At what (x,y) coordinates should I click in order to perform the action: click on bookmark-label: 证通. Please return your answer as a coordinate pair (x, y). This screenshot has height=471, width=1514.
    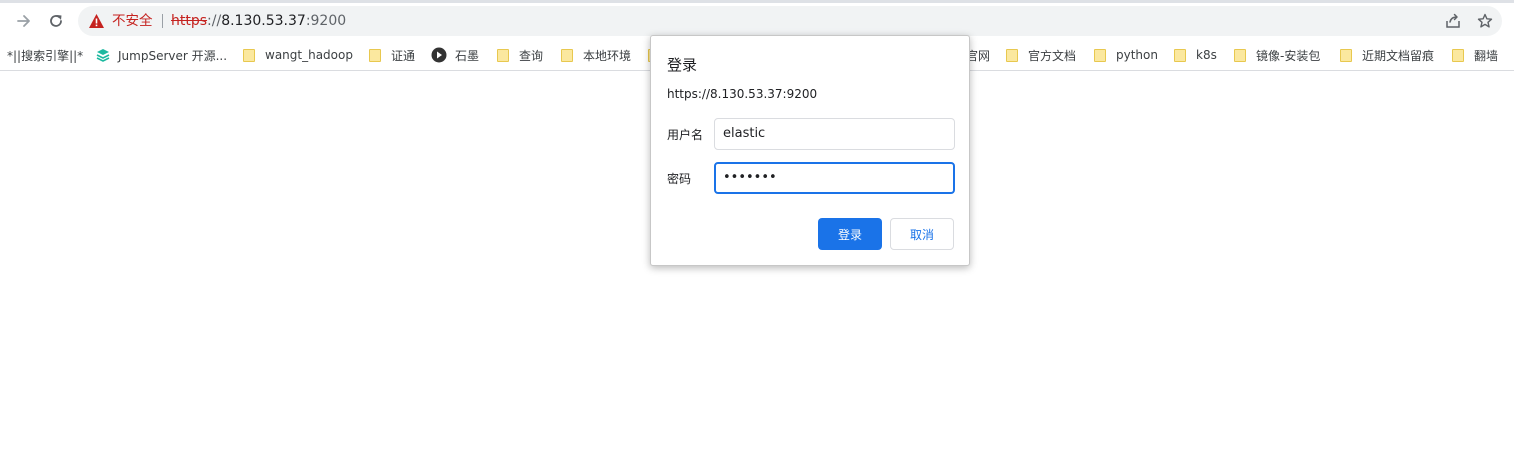
    Looking at the image, I should click on (403, 55).